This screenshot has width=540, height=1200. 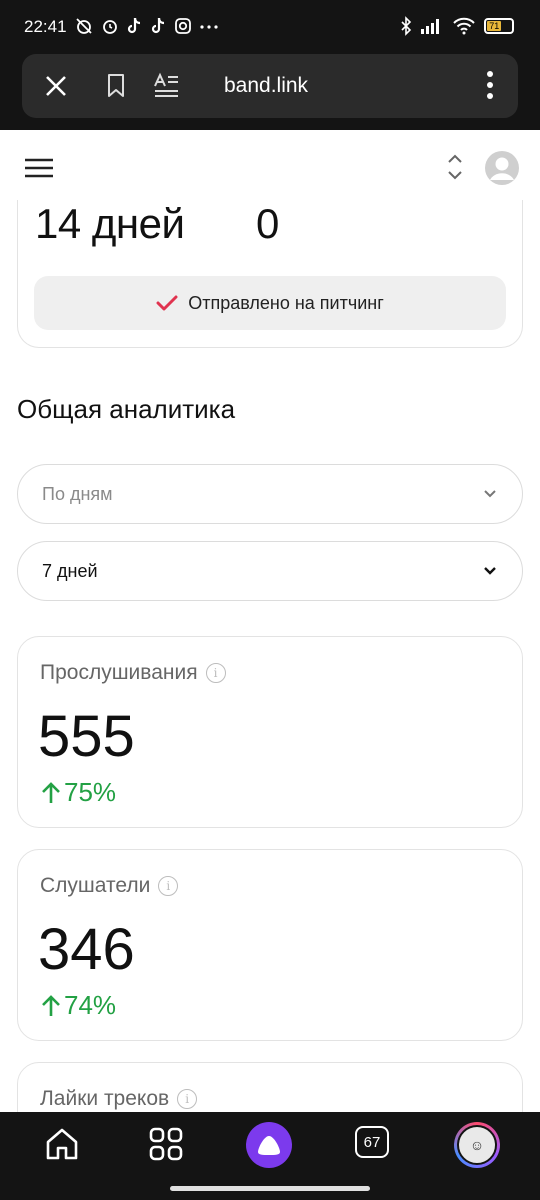 I want to click on checkmark-icon, so click(x=167, y=303).